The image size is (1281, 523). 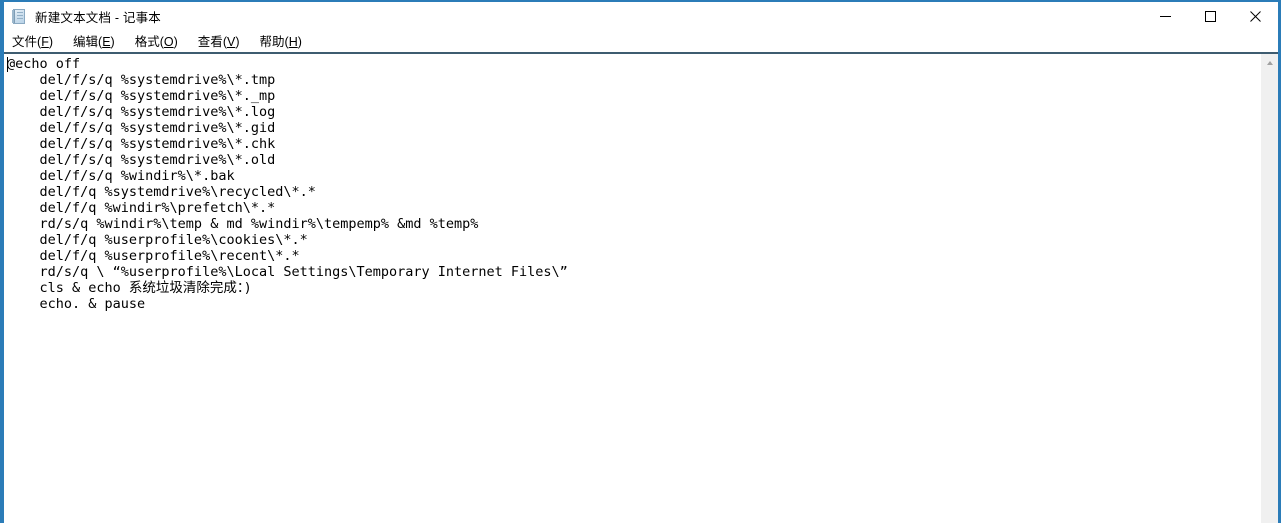 I want to click on menu-item-file: 文件(F), so click(x=32, y=42).